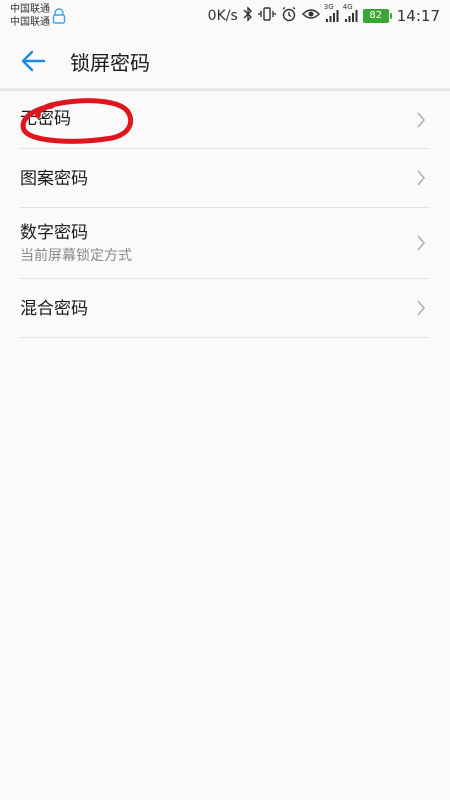 The image size is (450, 800). Describe the element at coordinates (110, 63) in the screenshot. I see `page-title: 锁屏密码` at that location.